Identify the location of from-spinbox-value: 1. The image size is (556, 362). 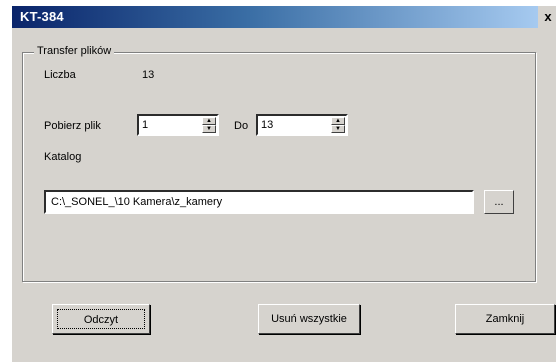
(145, 125).